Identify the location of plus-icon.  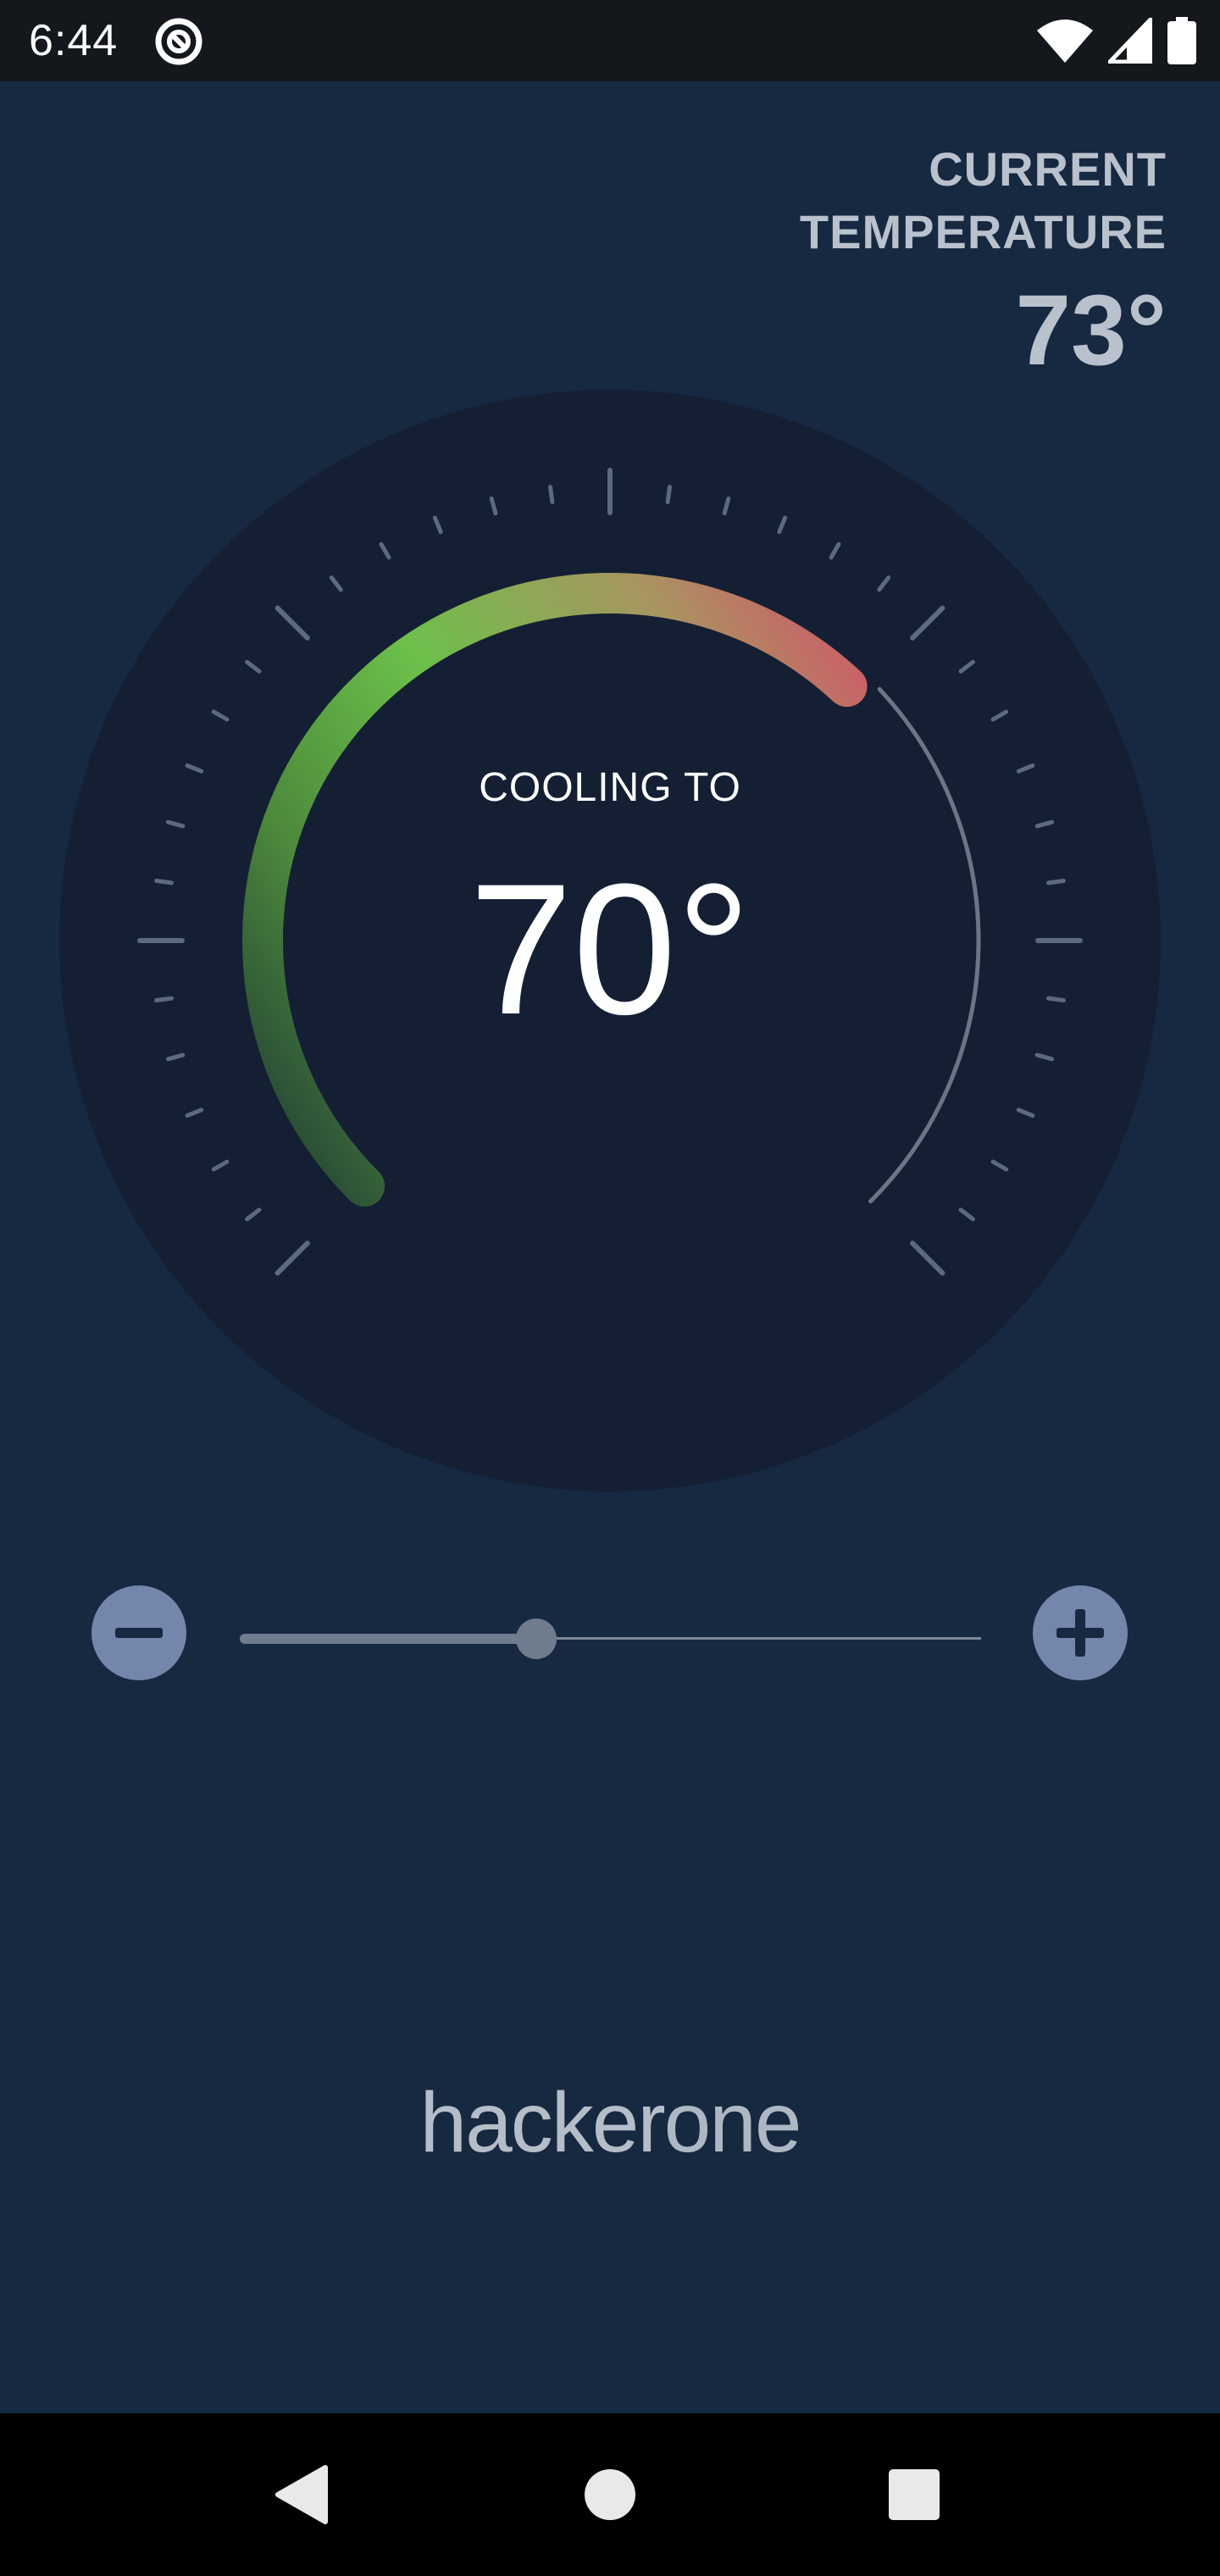
(1080, 1633).